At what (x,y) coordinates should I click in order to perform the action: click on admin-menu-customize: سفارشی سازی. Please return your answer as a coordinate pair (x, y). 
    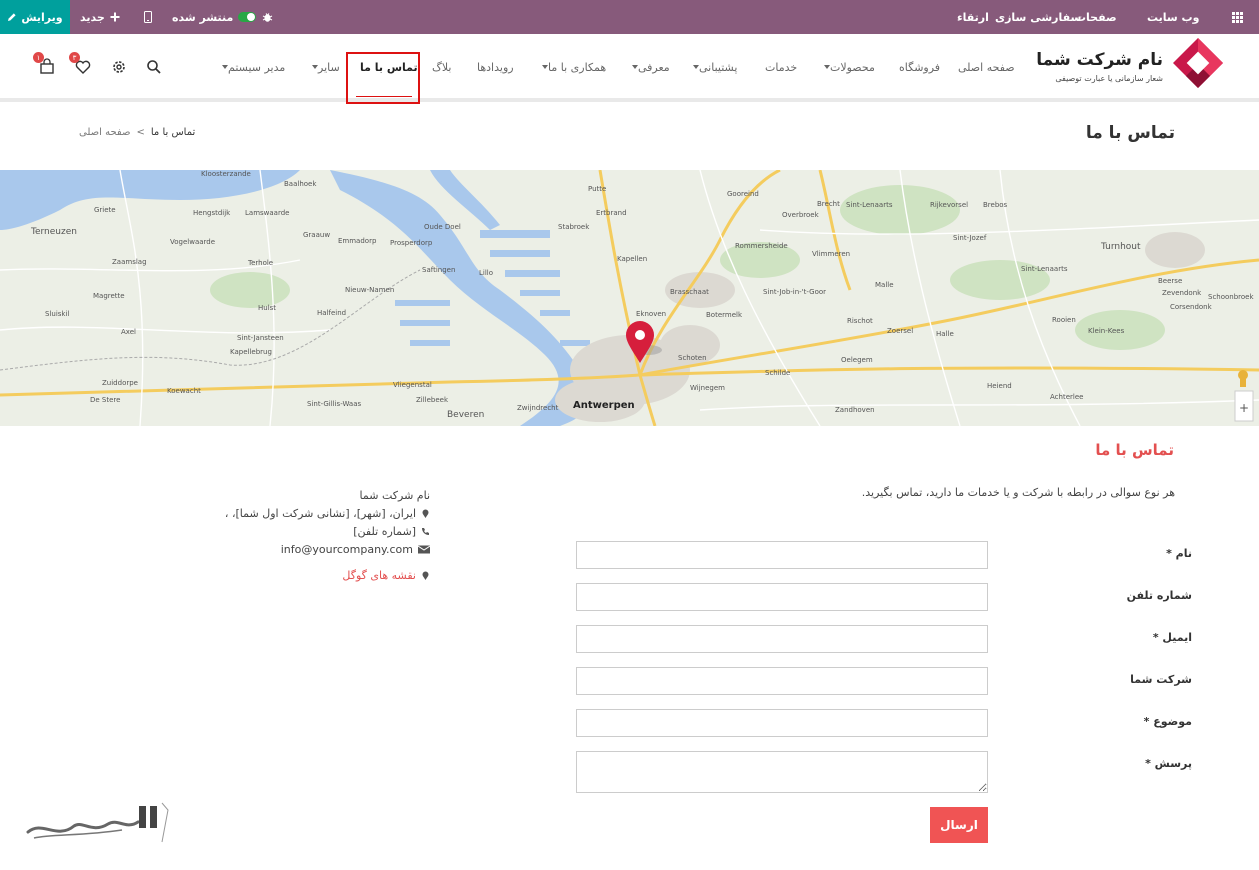
    Looking at the image, I should click on (1038, 17).